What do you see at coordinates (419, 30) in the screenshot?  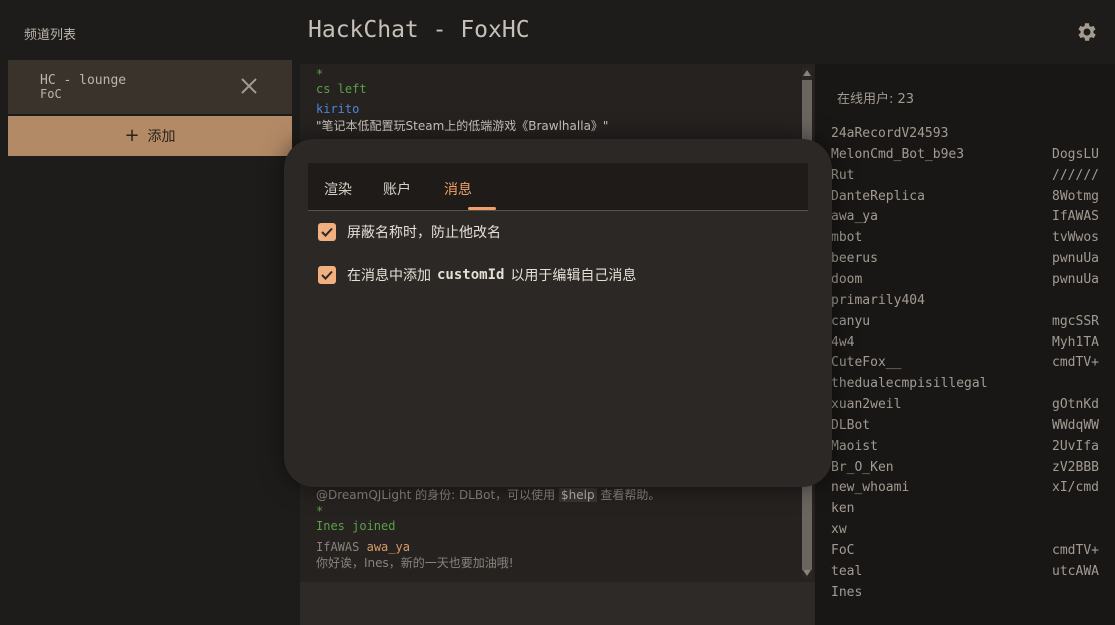 I see `page-title: HackChat - FoxHC` at bounding box center [419, 30].